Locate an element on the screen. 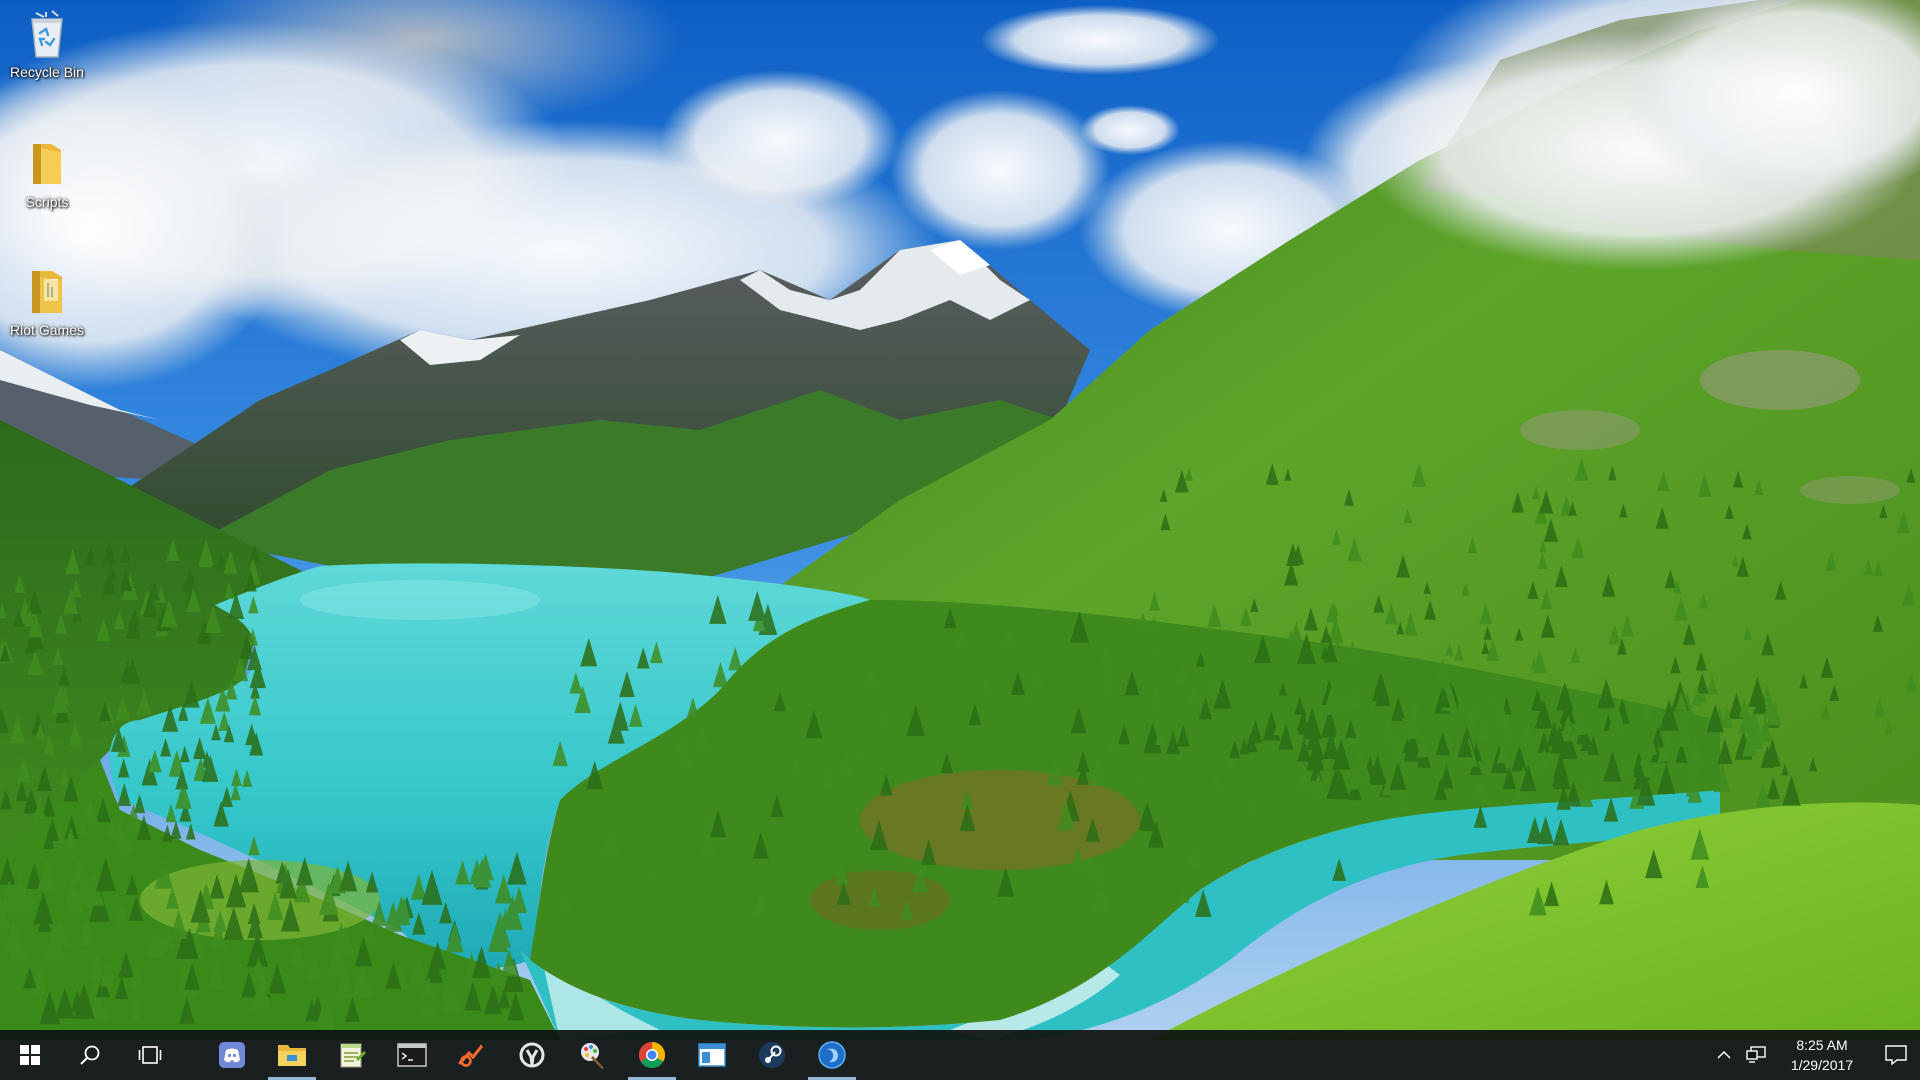 The height and width of the screenshot is (1080, 1920). search-icon is located at coordinates (90, 1055).